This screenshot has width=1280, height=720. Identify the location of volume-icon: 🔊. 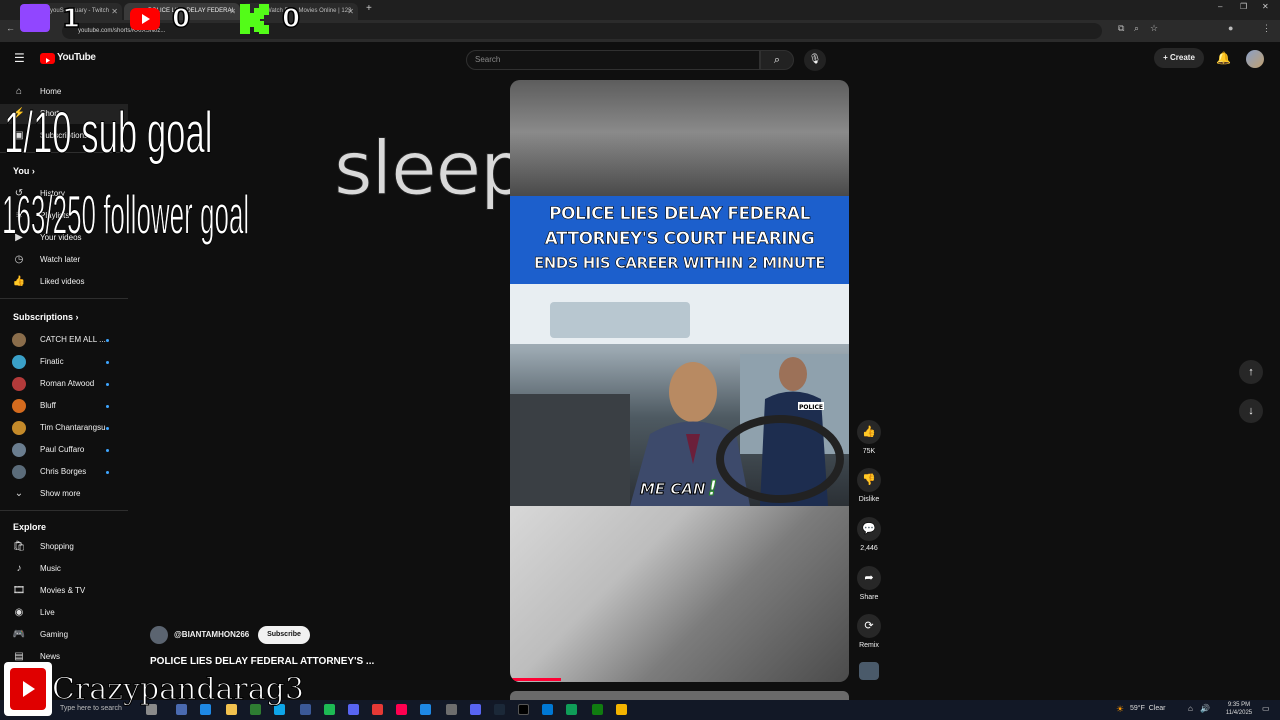
(1205, 708).